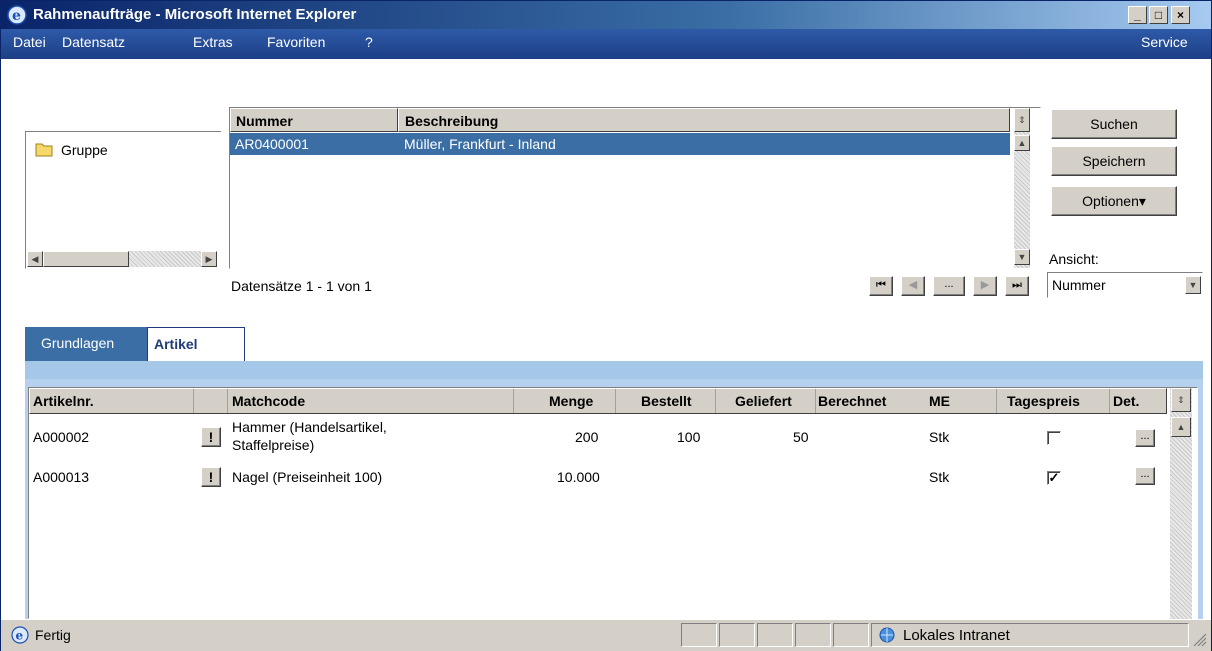  Describe the element at coordinates (913, 286) in the screenshot. I see `prev-record-icon: ◀` at that location.